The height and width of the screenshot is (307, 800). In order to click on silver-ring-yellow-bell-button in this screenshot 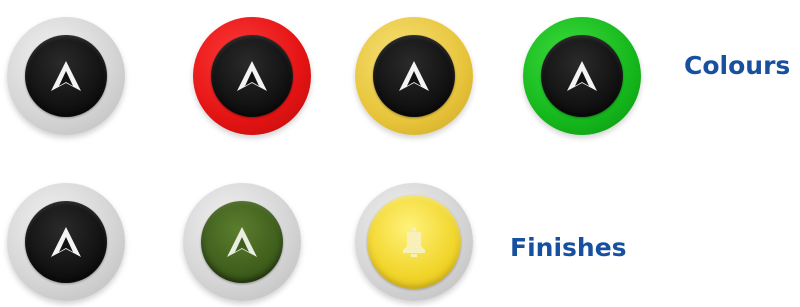, I will do `click(414, 242)`.